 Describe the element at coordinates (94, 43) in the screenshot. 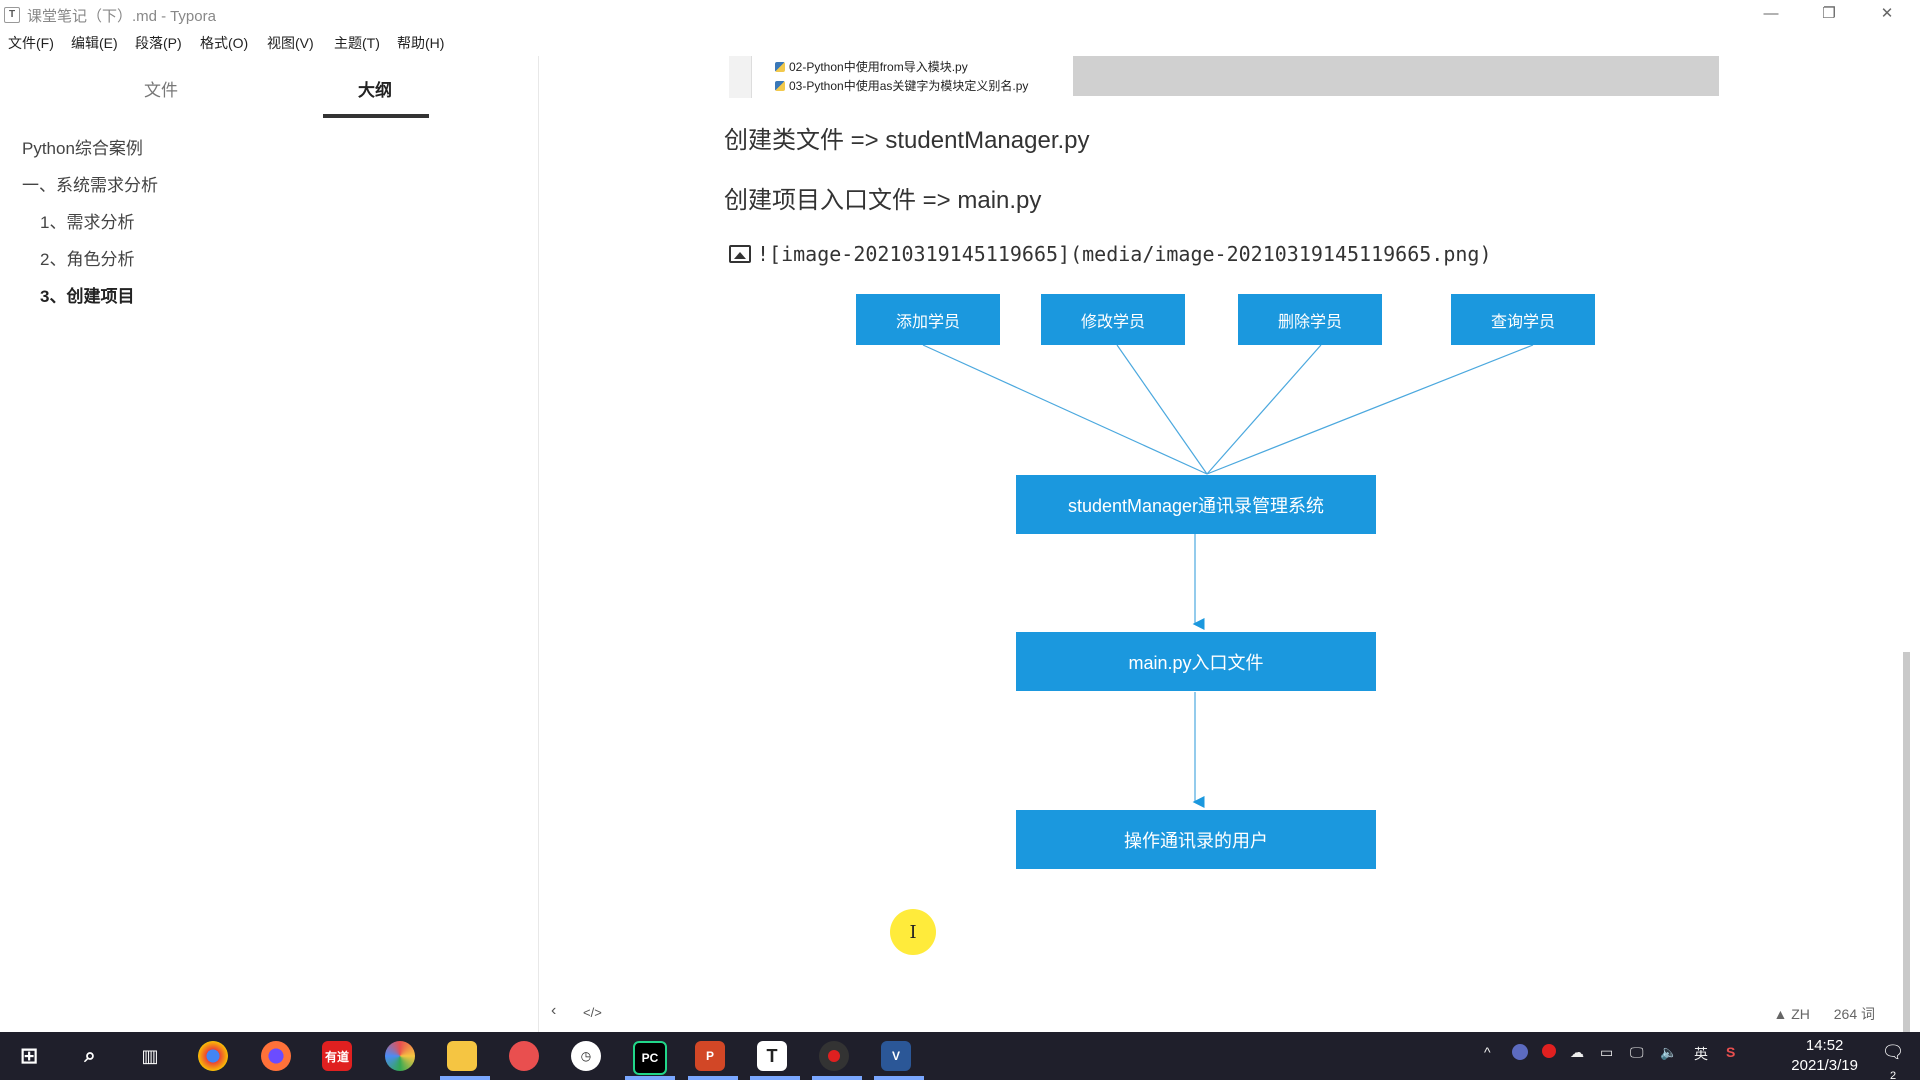

I see `menu-edit: 编辑(E)` at that location.